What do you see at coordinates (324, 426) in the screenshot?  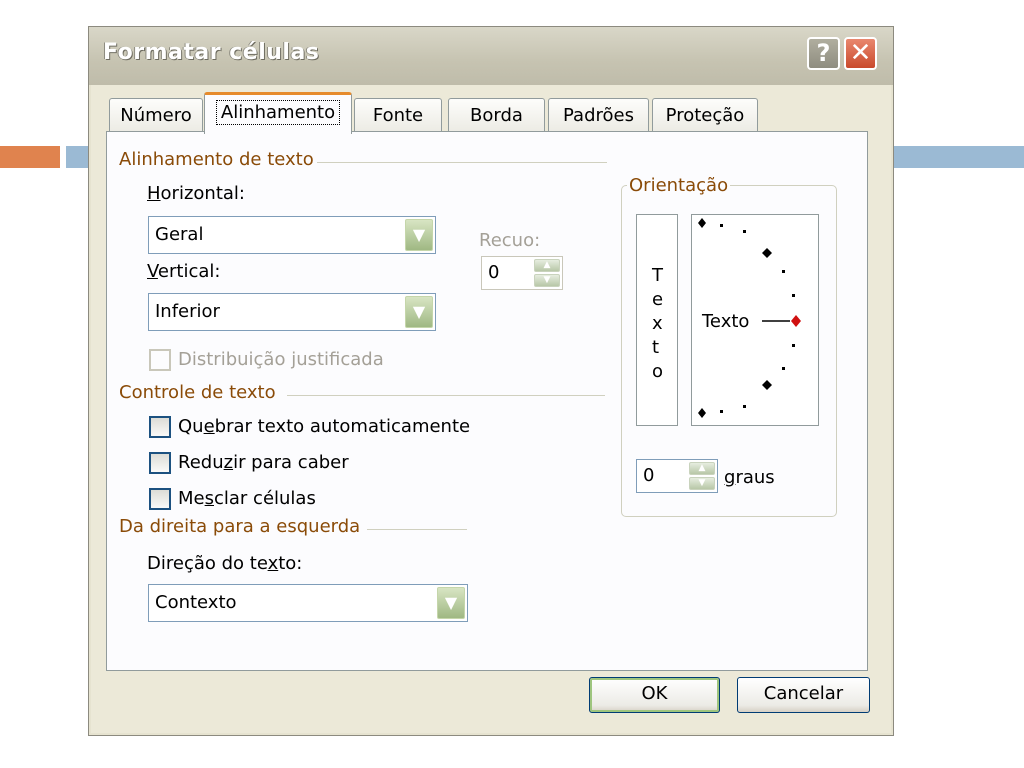 I see `wrap-text-label: Quebrar texto automaticamente` at bounding box center [324, 426].